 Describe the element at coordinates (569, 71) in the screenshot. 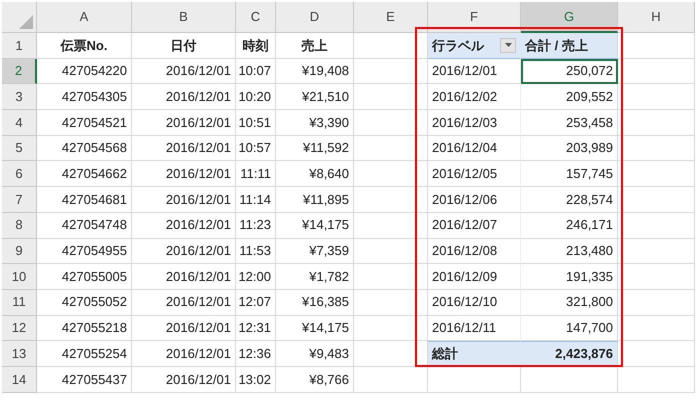

I see `value-cell: 250,072` at that location.